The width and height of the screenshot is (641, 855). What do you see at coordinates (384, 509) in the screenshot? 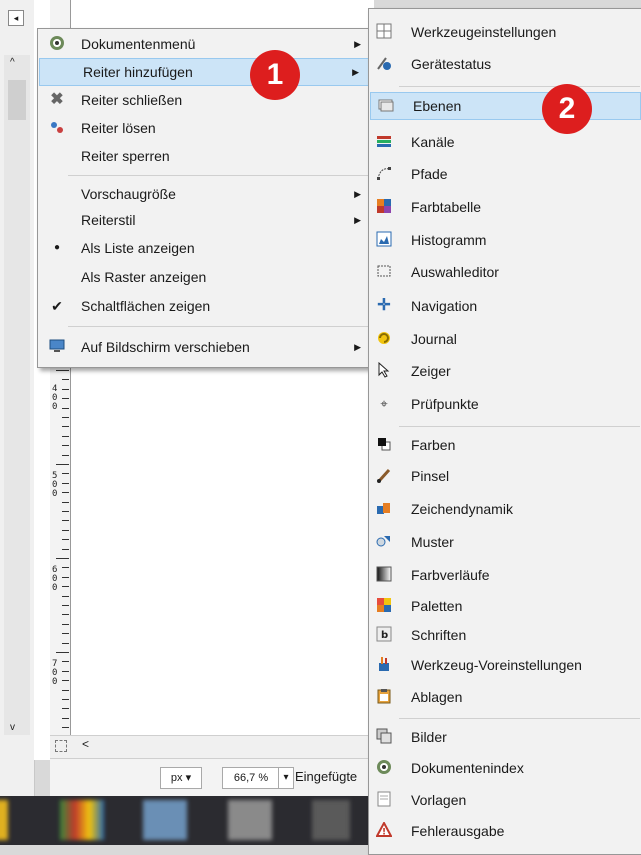
I see `paint-dynamics-icon` at bounding box center [384, 509].